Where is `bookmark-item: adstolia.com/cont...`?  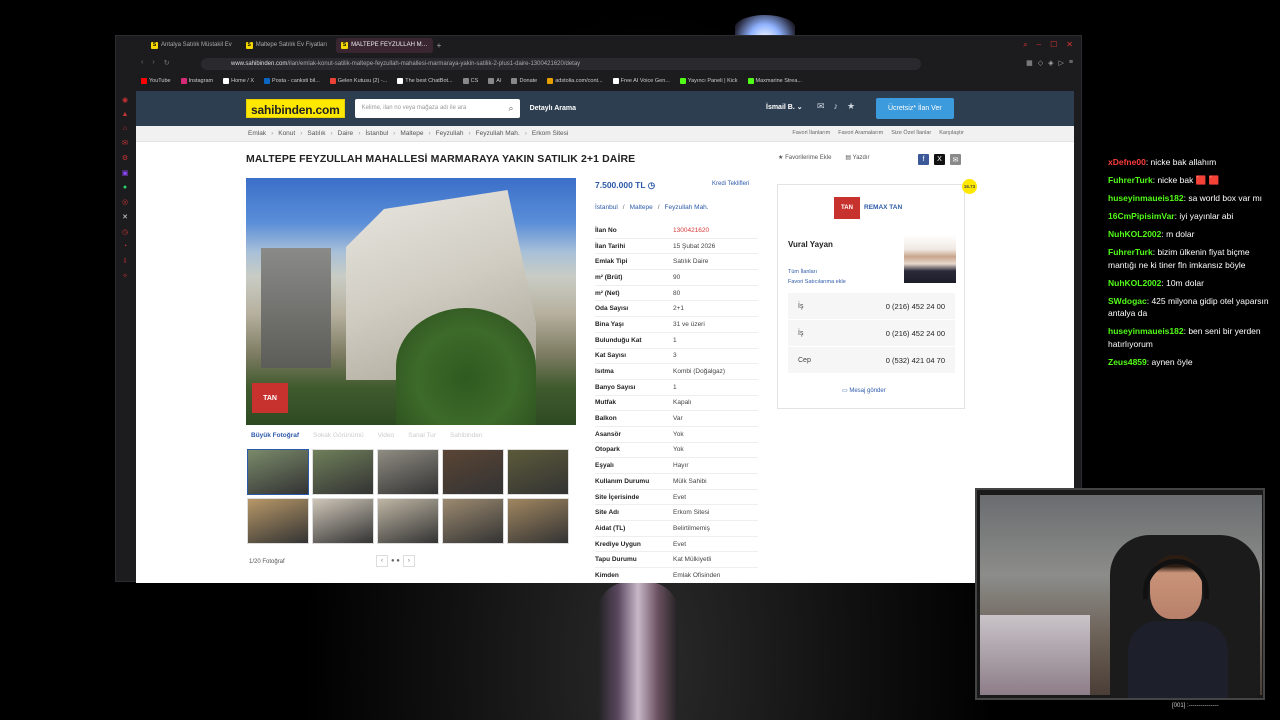
bookmark-item: adstolia.com/cont... is located at coordinates (575, 81).